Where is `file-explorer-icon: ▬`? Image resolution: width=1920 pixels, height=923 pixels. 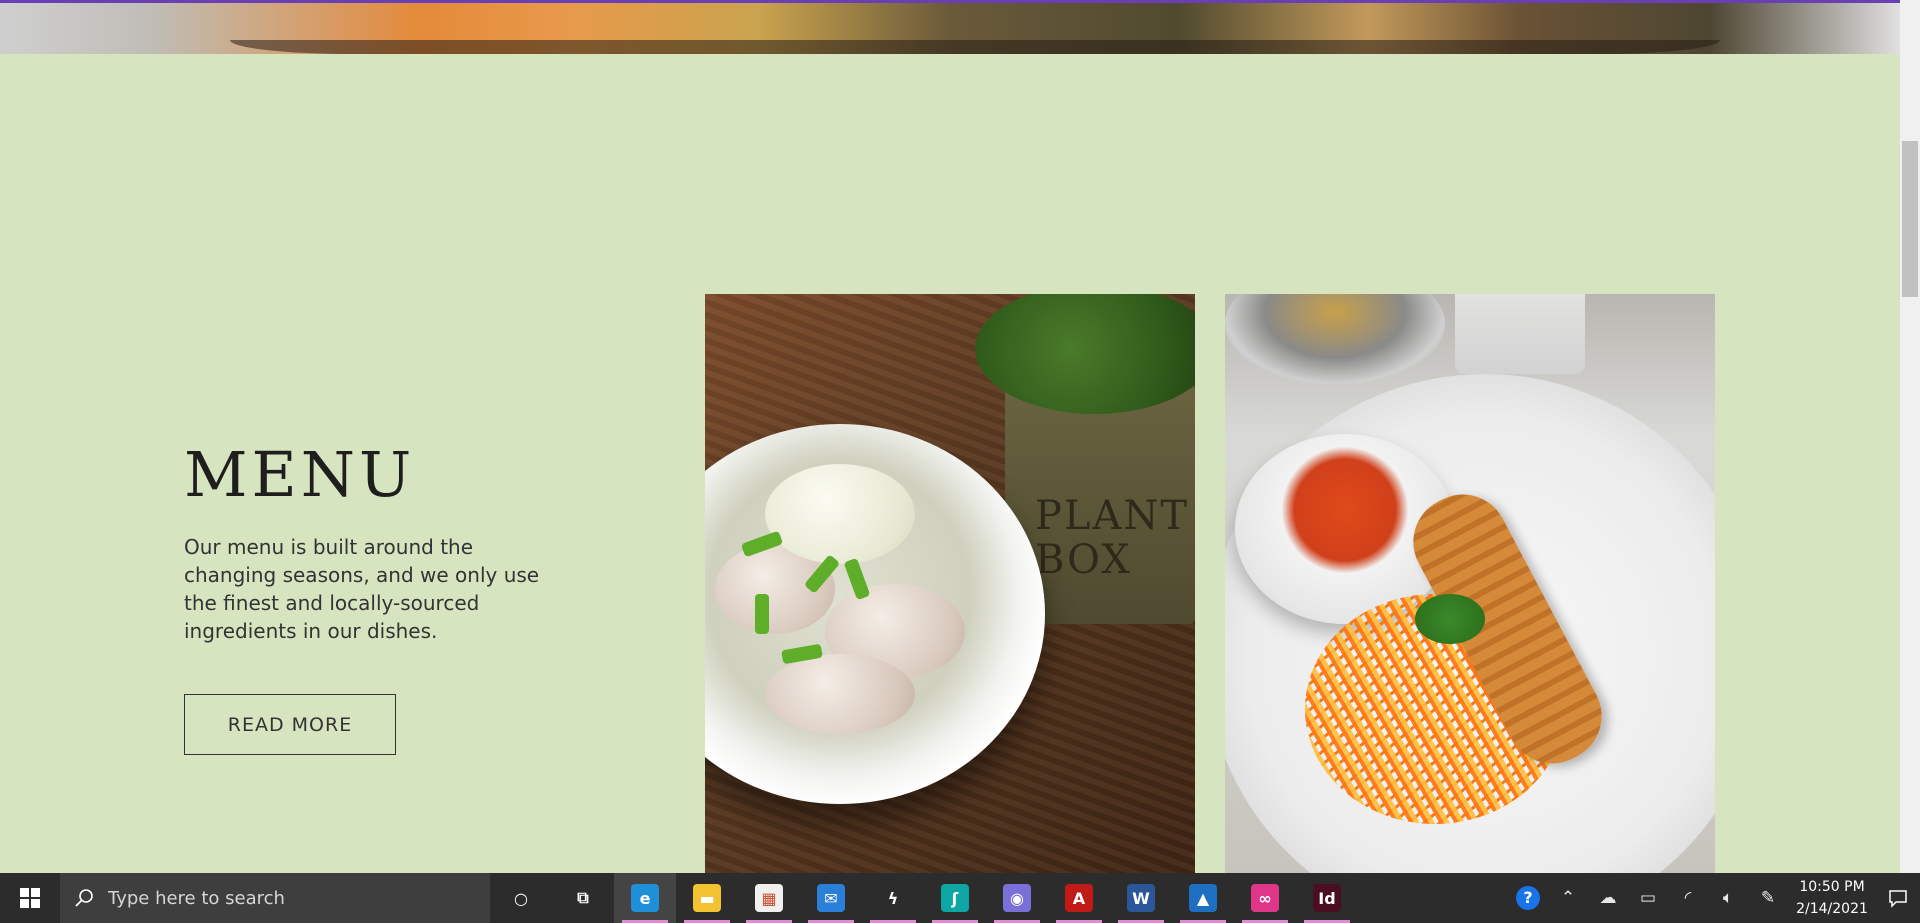 file-explorer-icon: ▬ is located at coordinates (707, 898).